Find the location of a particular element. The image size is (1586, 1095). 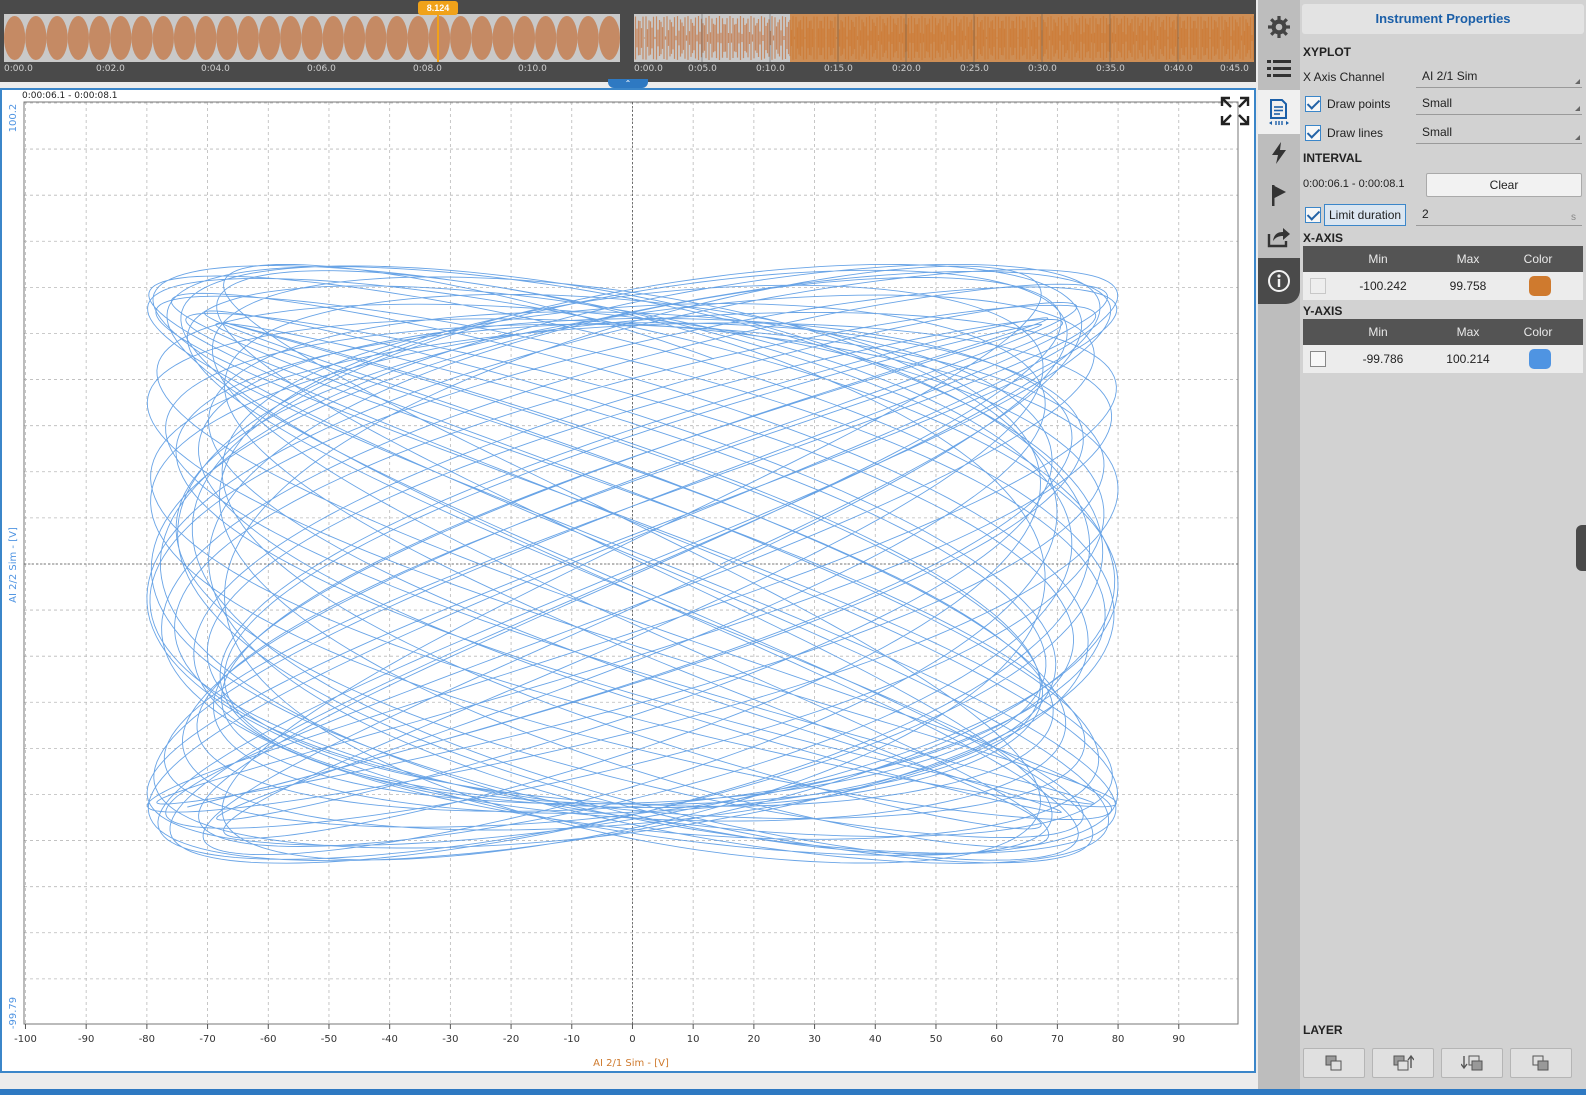

layer-back-icon is located at coordinates (1472, 1063).